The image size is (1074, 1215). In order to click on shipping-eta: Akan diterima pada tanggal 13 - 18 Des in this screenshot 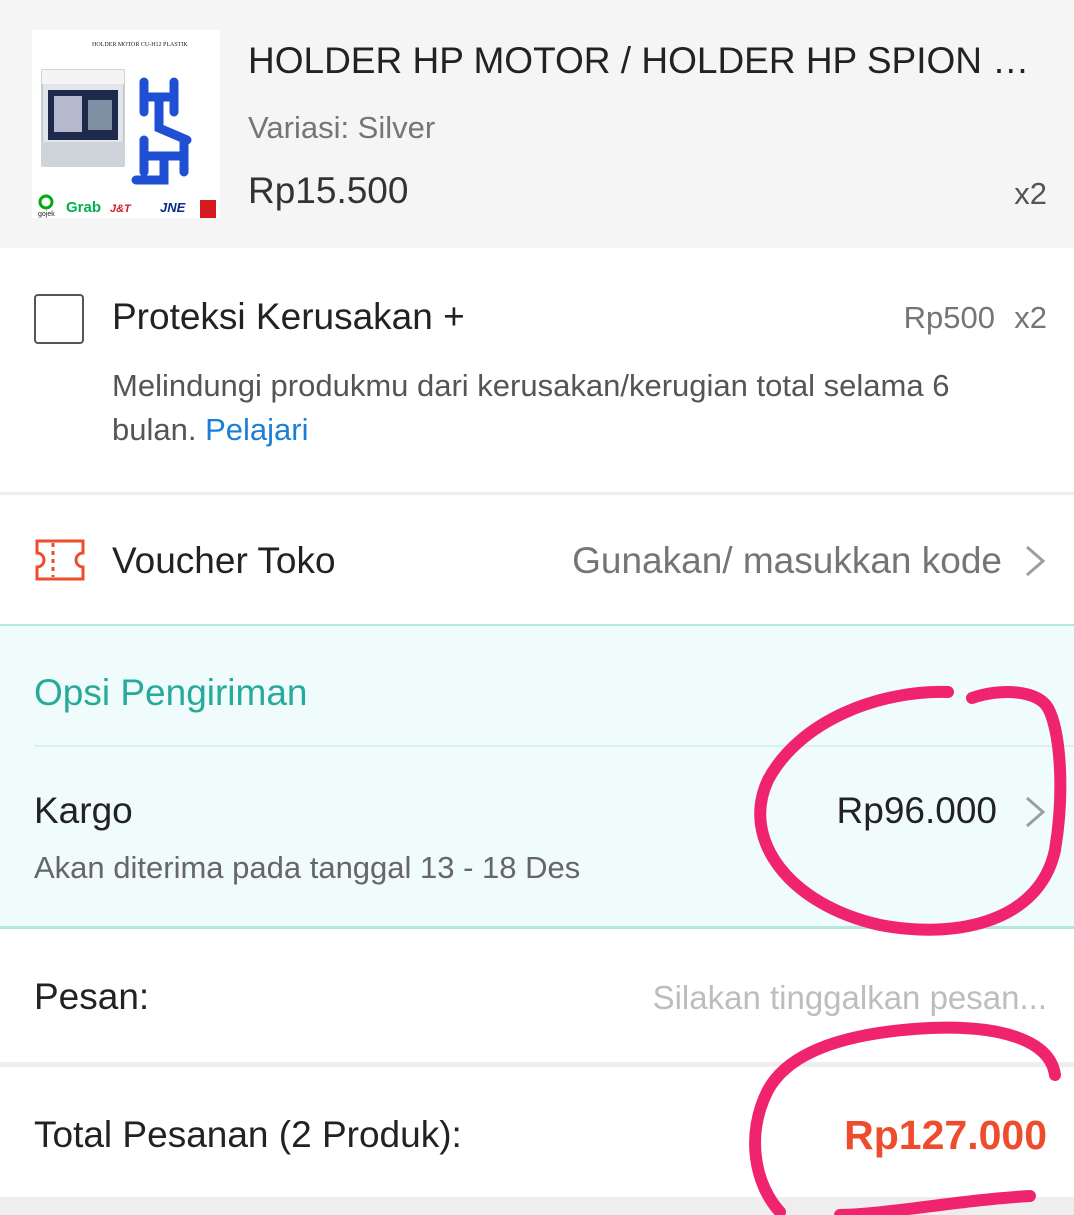, I will do `click(307, 867)`.